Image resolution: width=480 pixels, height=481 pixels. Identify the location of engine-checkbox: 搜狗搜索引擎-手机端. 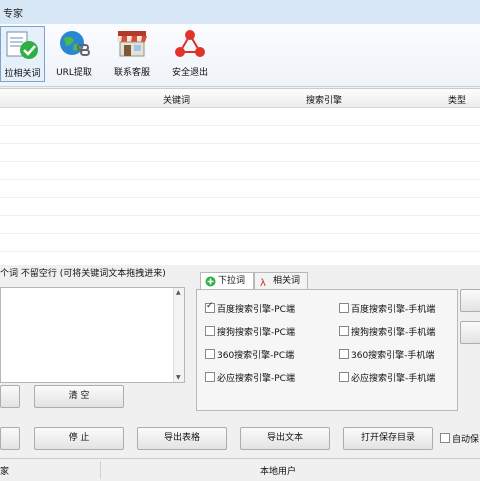
(387, 331).